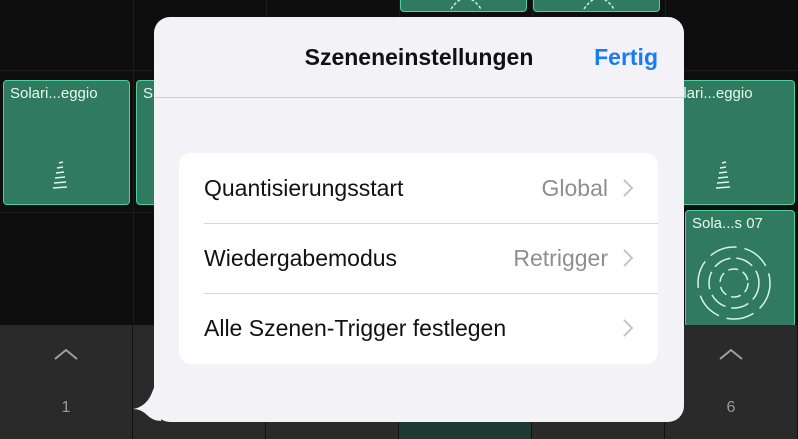 Image resolution: width=798 pixels, height=439 pixels. Describe the element at coordinates (304, 187) in the screenshot. I see `row-label: Quantisierungsstart` at that location.